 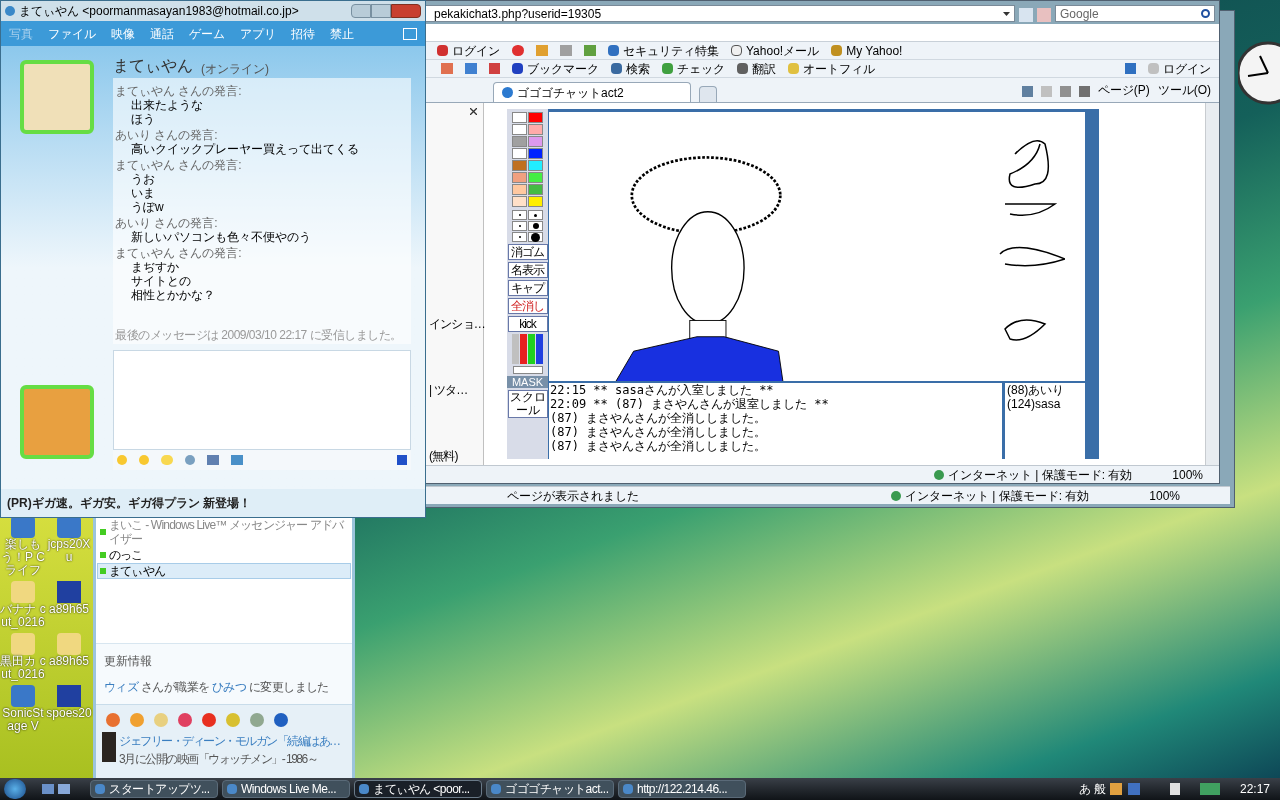 What do you see at coordinates (126, 555) in the screenshot?
I see `contact-name: のっこ` at bounding box center [126, 555].